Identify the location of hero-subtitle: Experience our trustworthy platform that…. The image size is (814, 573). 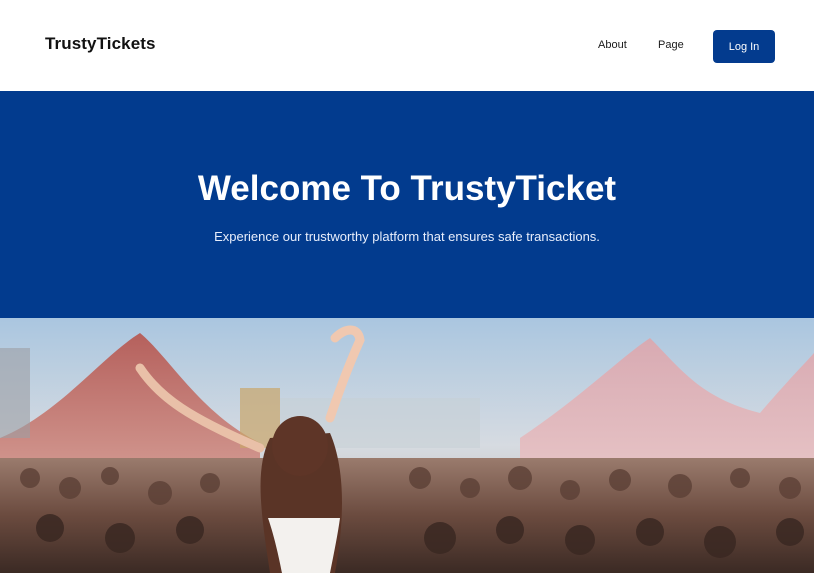
(407, 236).